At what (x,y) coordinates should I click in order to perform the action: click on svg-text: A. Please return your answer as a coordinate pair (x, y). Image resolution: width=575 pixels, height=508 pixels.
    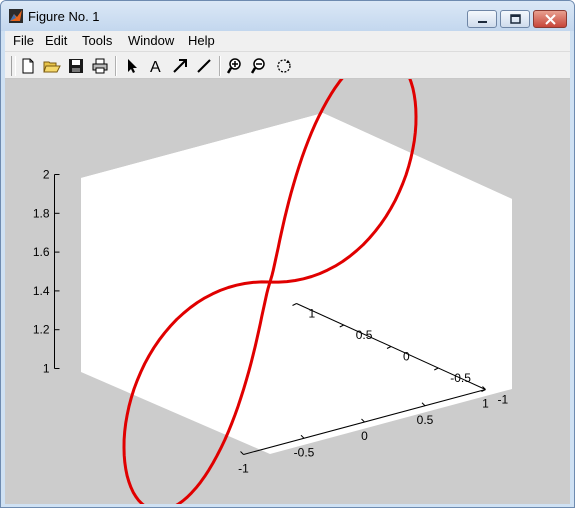
    Looking at the image, I should click on (155, 67).